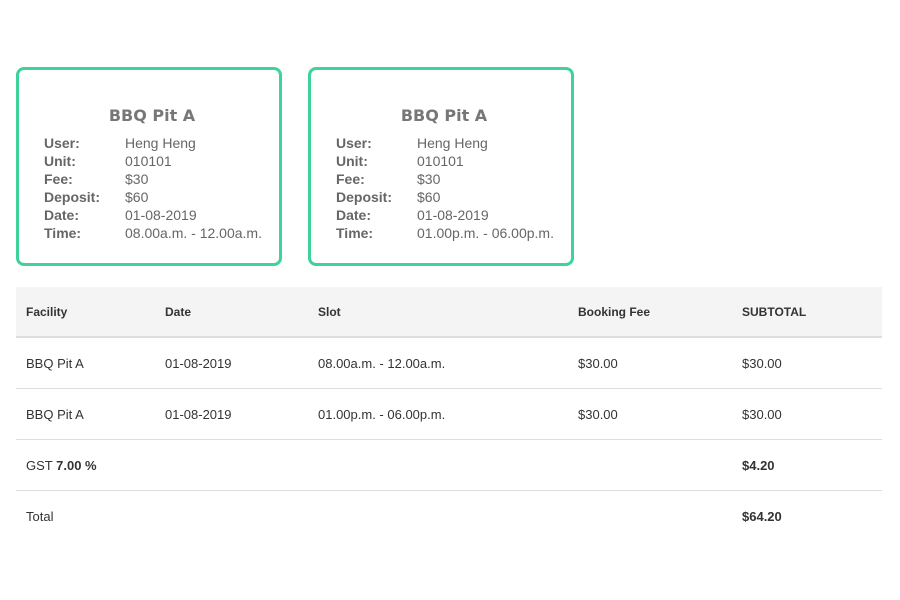 The image size is (900, 600). Describe the element at coordinates (807, 312) in the screenshot. I see `header-subtotal: SUBTOTAL` at that location.